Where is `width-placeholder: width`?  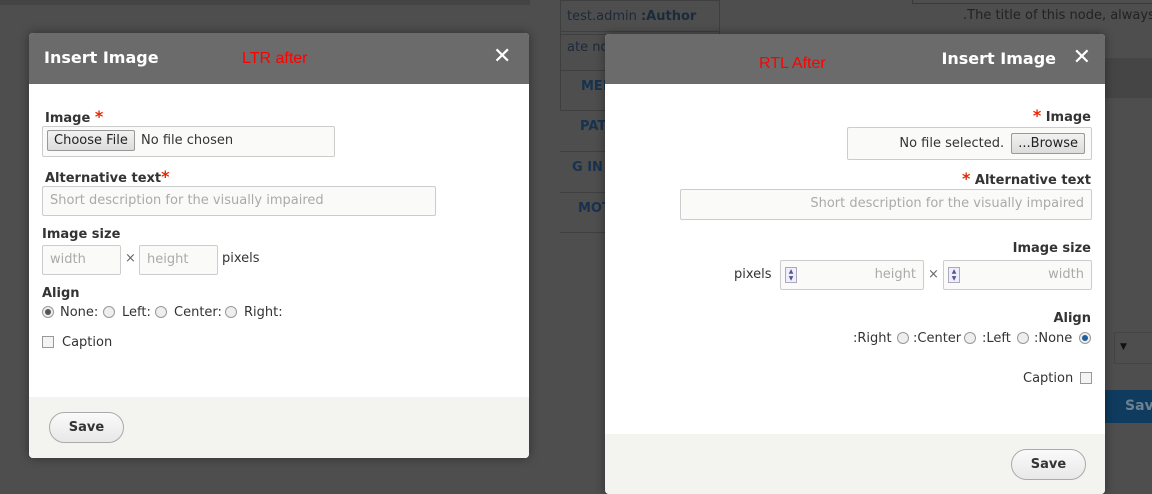
width-placeholder: width is located at coordinates (1066, 274).